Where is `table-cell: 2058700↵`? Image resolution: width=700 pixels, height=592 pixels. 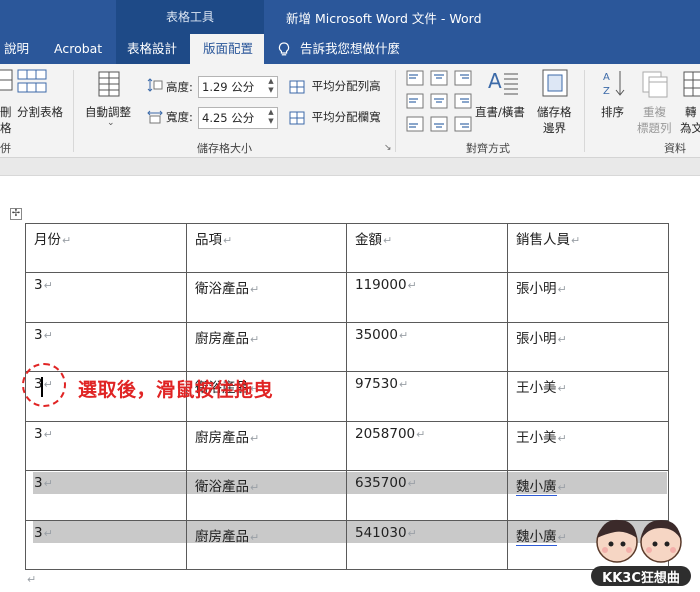 table-cell: 2058700↵ is located at coordinates (427, 446).